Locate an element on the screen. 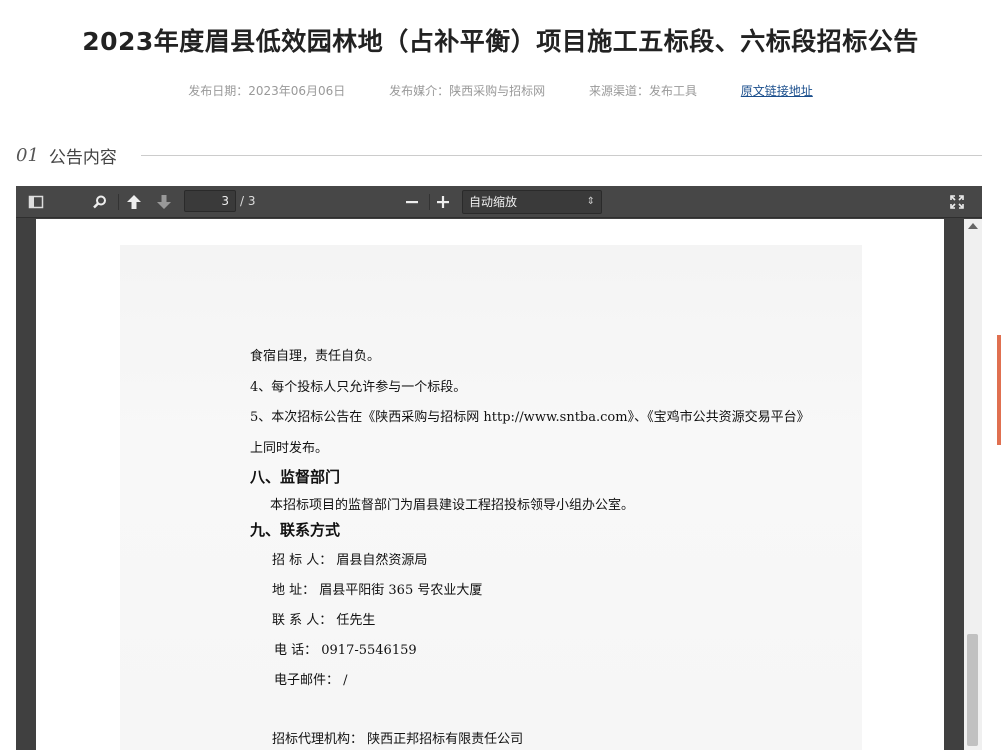 This screenshot has width=1001, height=750. search-icon is located at coordinates (100, 202).